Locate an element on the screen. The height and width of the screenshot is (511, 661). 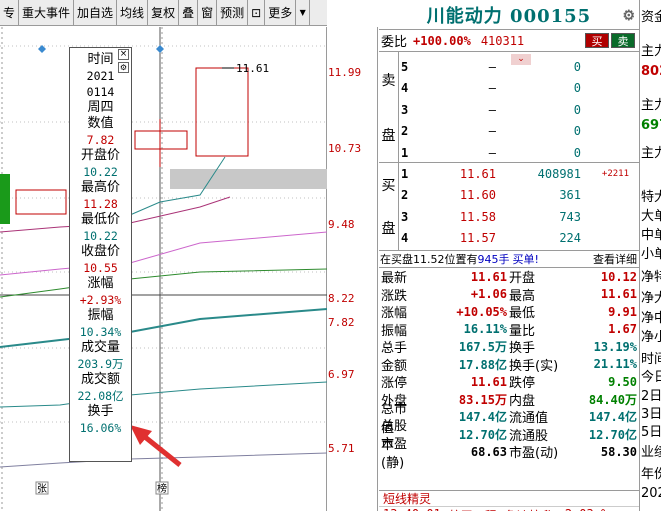
stat-row: 涨跌 +1.06 最高 11.61 is located at coordinates (509, 295).